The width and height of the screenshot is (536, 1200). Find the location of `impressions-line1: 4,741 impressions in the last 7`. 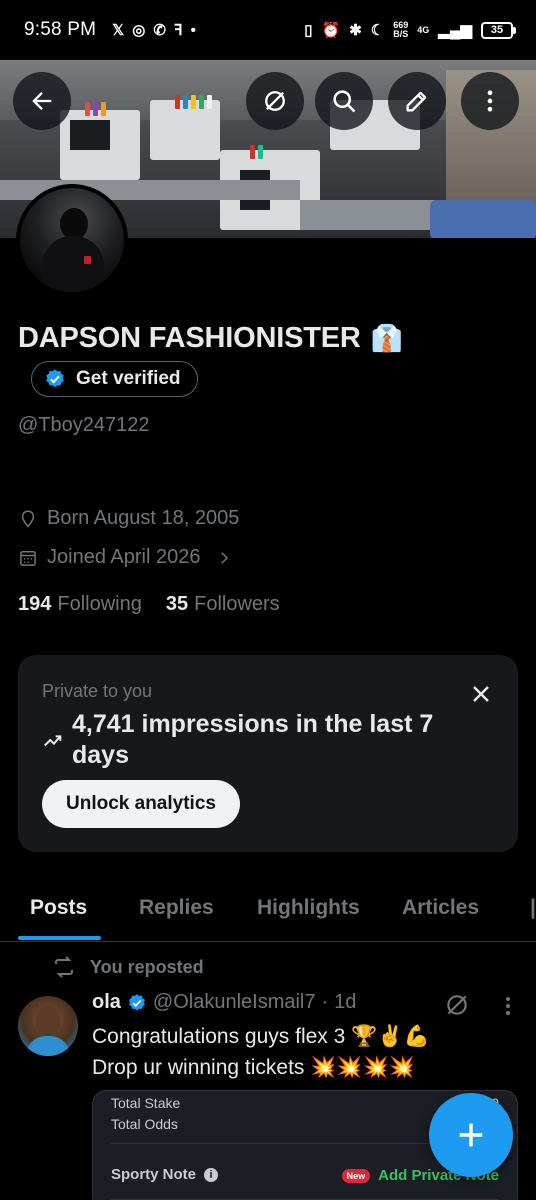

impressions-line1: 4,741 impressions in the last 7 is located at coordinates (253, 724).